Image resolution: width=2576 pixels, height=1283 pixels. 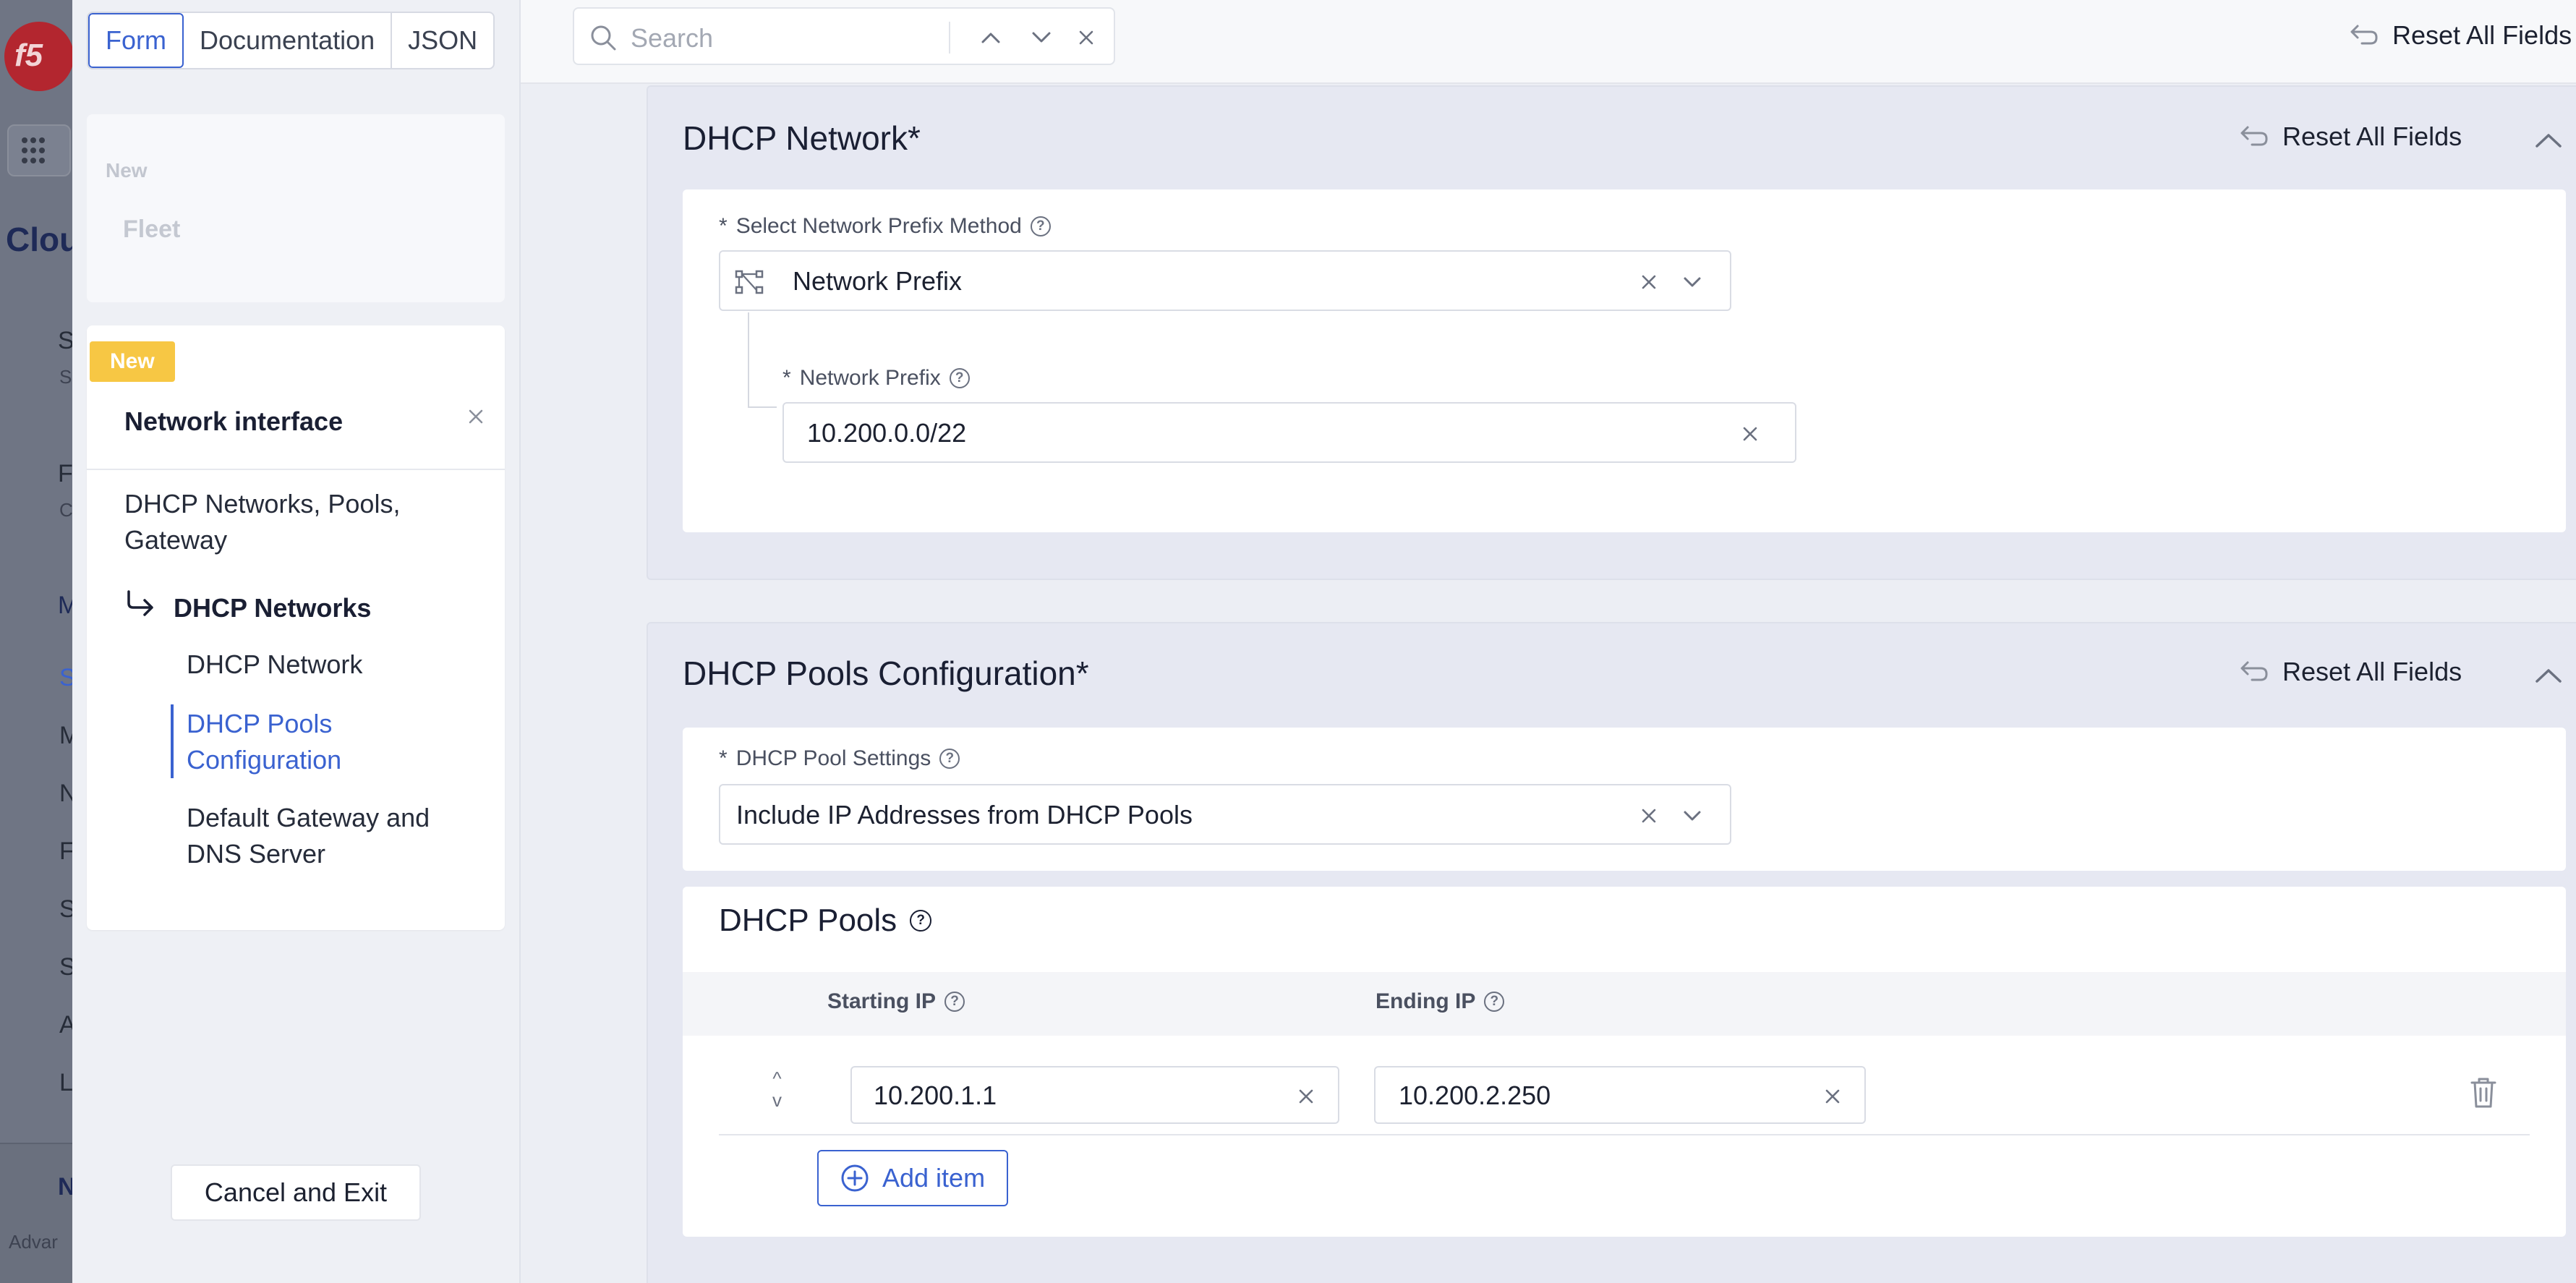 I want to click on nav-group-dhcp: DHCP Networks, Pools, Gateway, so click(x=298, y=522).